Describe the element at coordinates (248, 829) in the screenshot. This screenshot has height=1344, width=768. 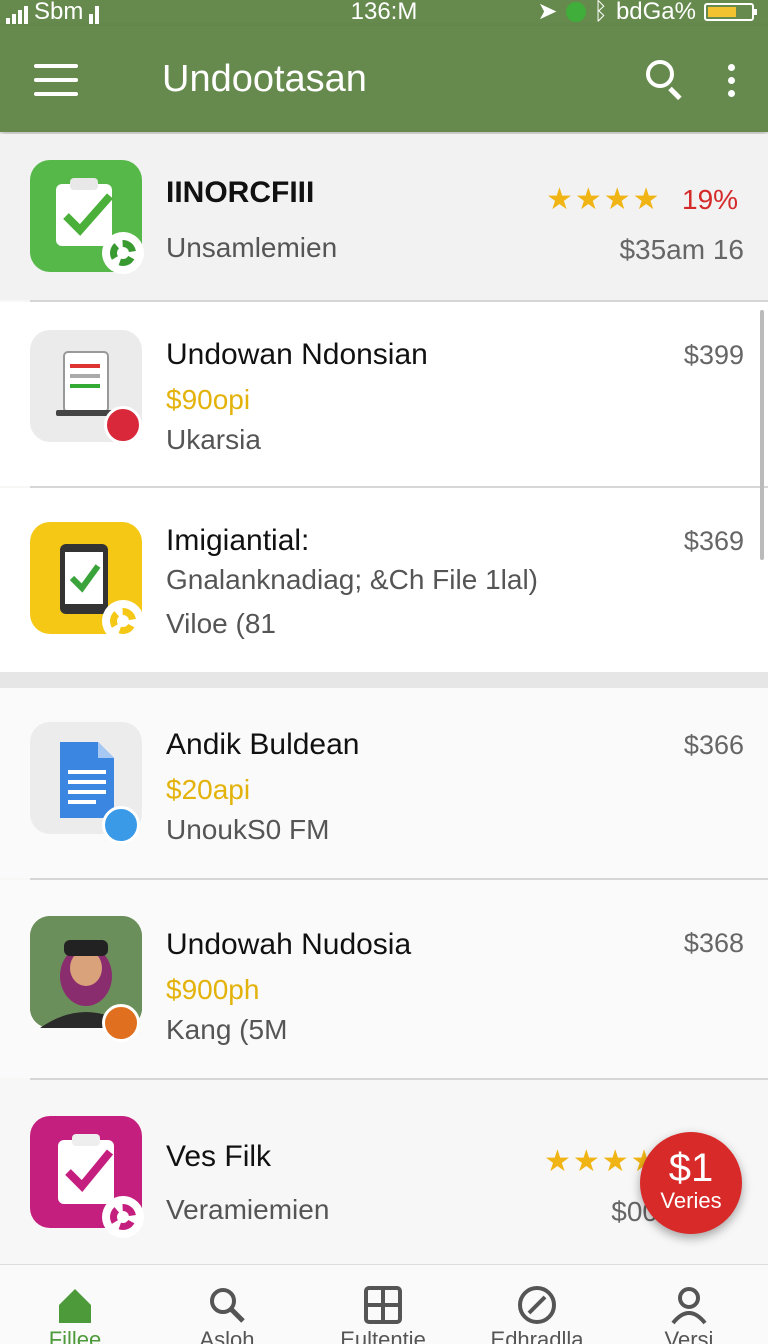
I see `item-meta: UnoukS0 FM` at that location.